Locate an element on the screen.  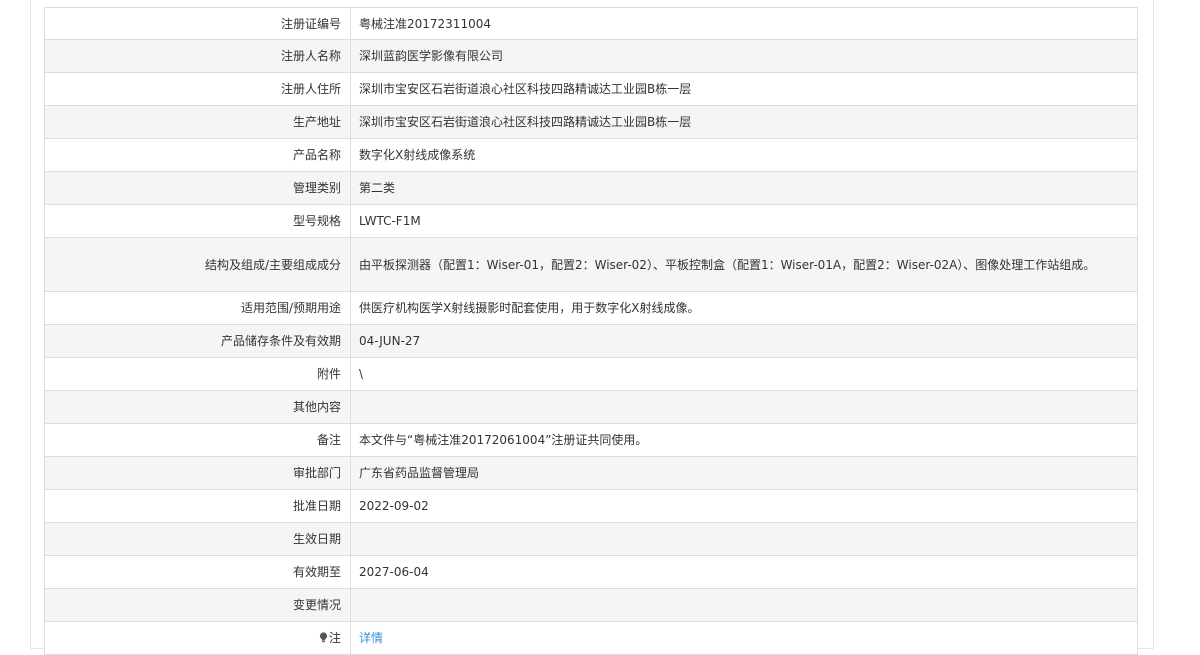
row-management-category: 管理类别 第二类 is located at coordinates (591, 188).